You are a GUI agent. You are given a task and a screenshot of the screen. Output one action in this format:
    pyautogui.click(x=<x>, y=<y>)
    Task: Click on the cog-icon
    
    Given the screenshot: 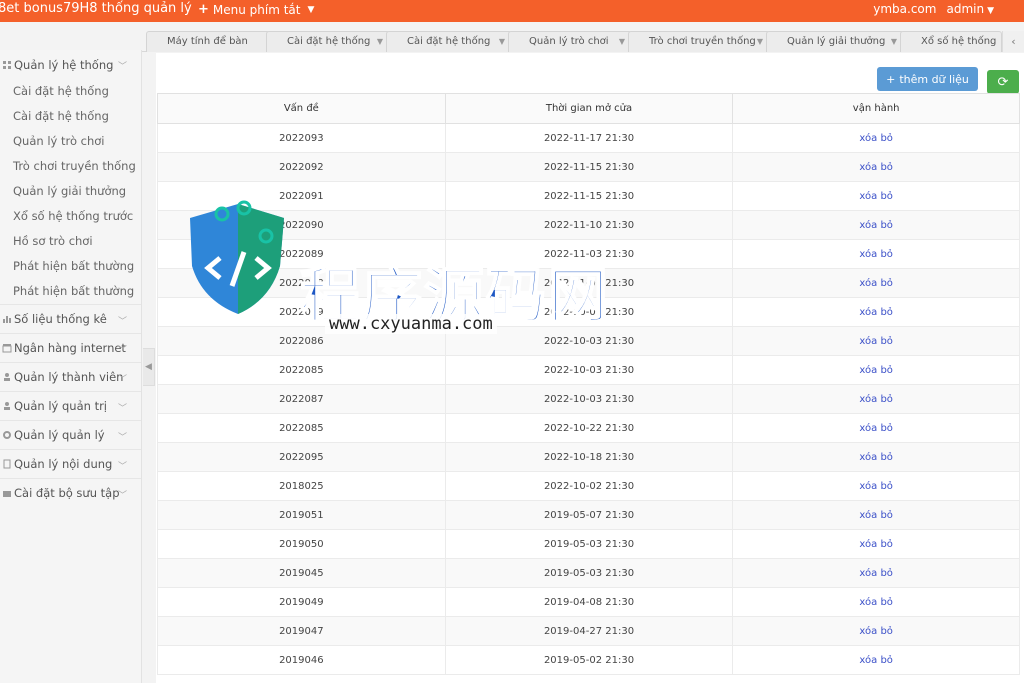 What is the action you would take?
    pyautogui.click(x=7, y=435)
    